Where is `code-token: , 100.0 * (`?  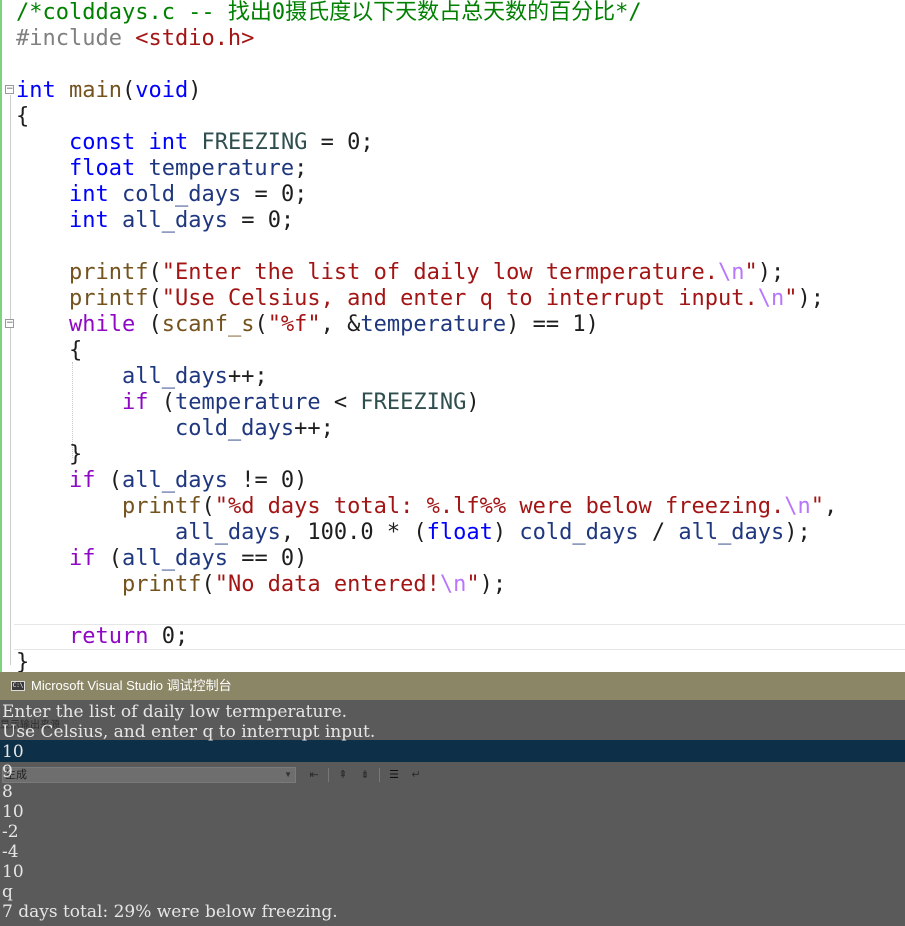
code-token: , 100.0 * ( is located at coordinates (353, 532).